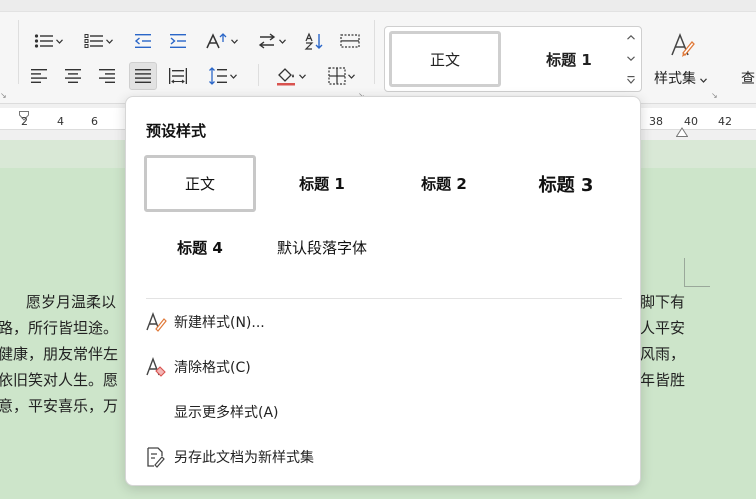  I want to click on bullet-list-icon, so click(44, 41).